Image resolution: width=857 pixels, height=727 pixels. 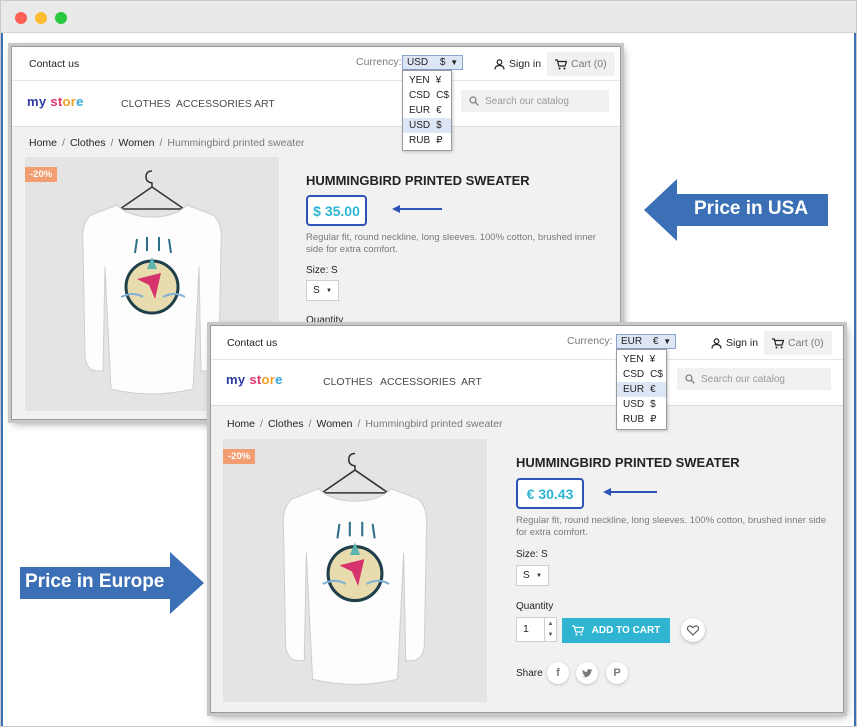 I want to click on window-titlebar, so click(x=428, y=17).